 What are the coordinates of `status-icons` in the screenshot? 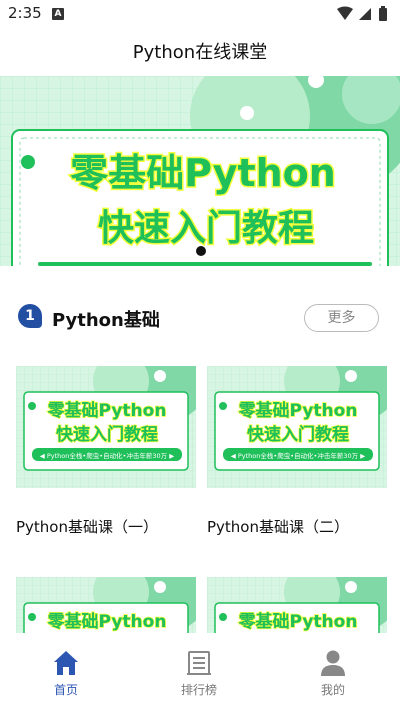 It's located at (362, 13).